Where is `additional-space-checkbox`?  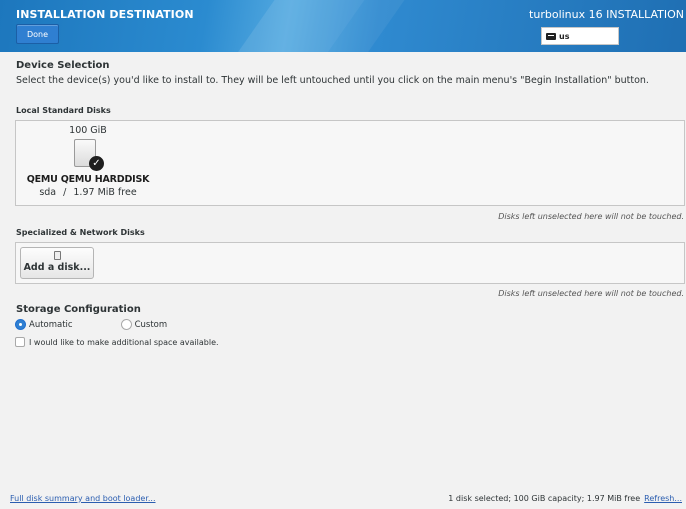
additional-space-checkbox is located at coordinates (20, 342).